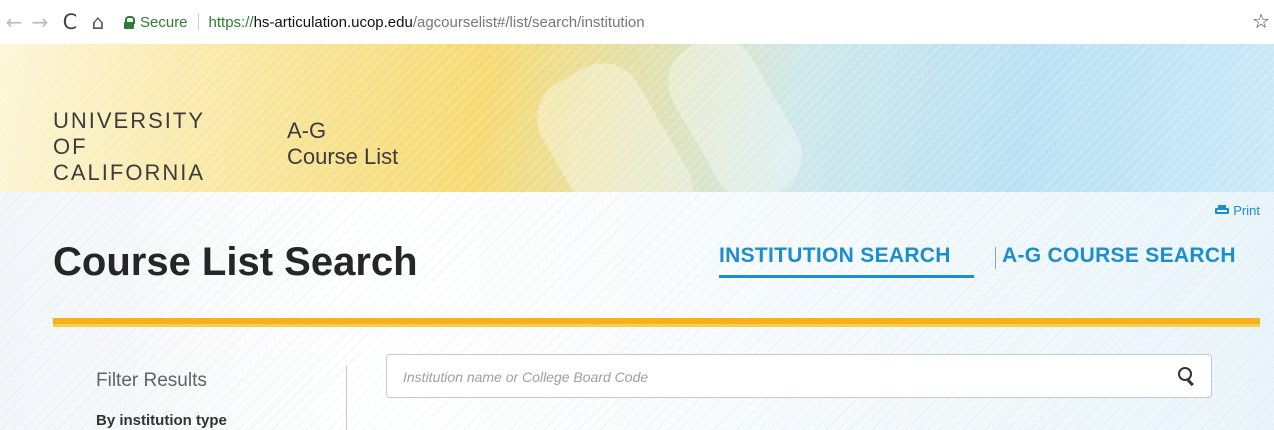 This screenshot has height=430, width=1274. What do you see at coordinates (995, 258) in the screenshot?
I see `tab-divider` at bounding box center [995, 258].